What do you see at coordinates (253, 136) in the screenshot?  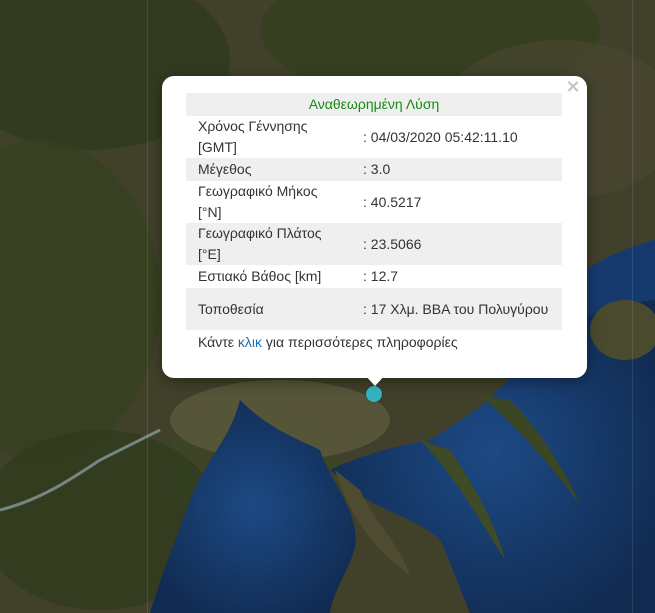 I see `origin-time-label: Χρόνος Γέννησης [GMT]` at bounding box center [253, 136].